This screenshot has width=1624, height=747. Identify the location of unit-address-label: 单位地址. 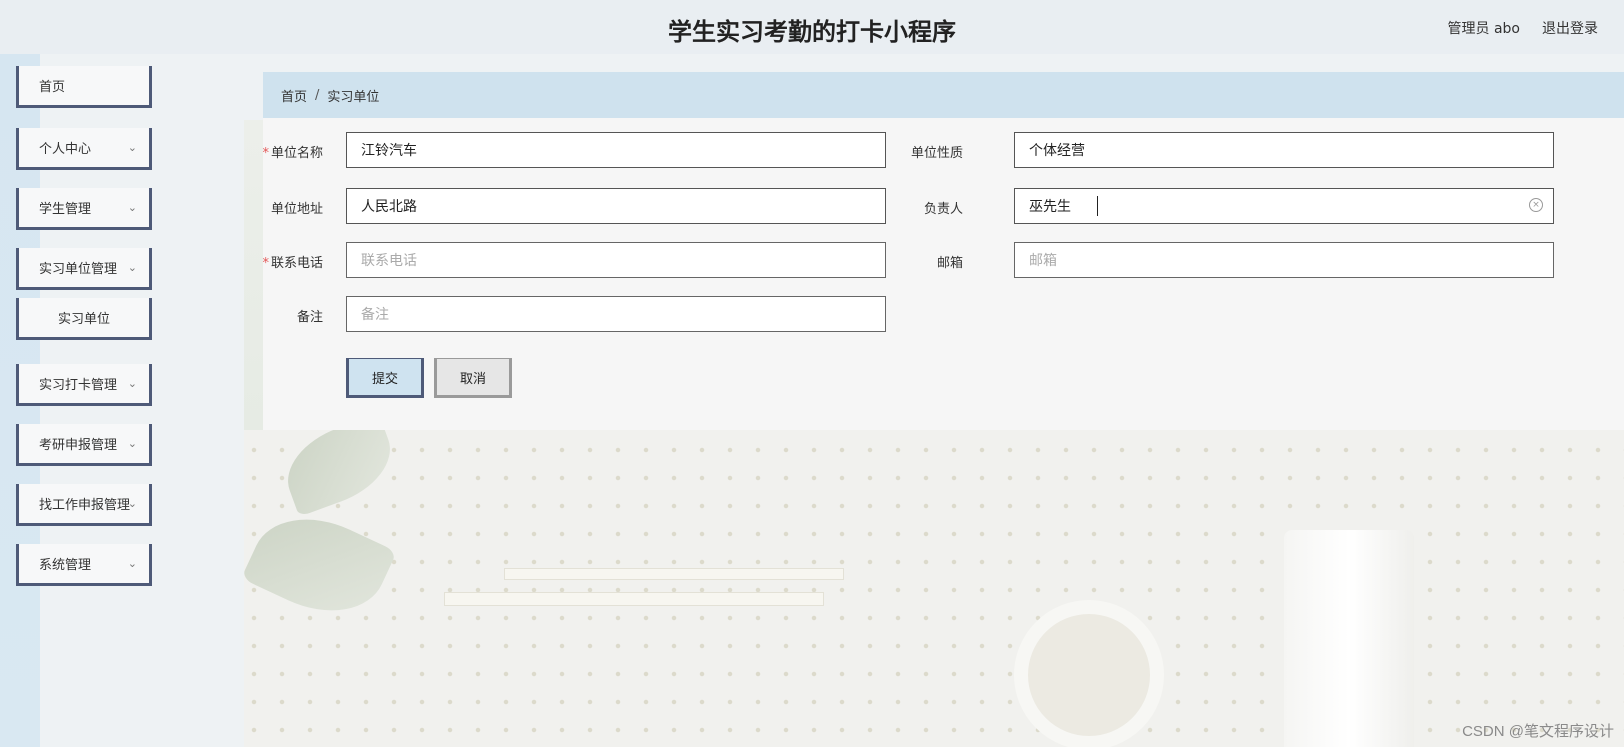
(283, 207).